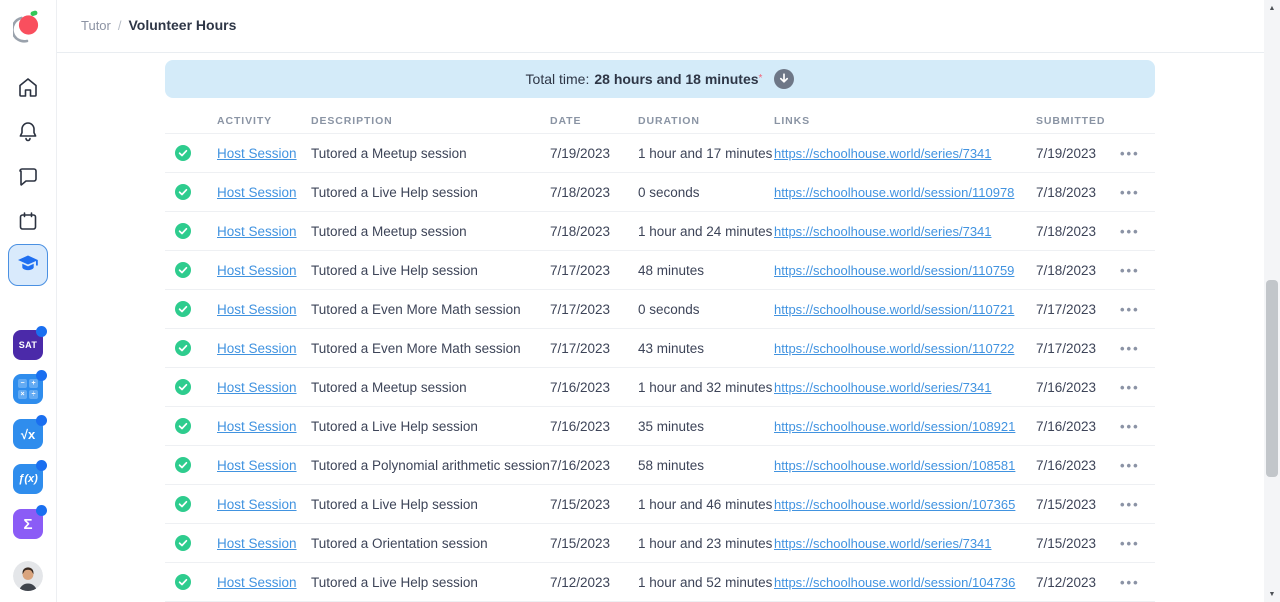  I want to click on col-links: LINKS, so click(792, 120).